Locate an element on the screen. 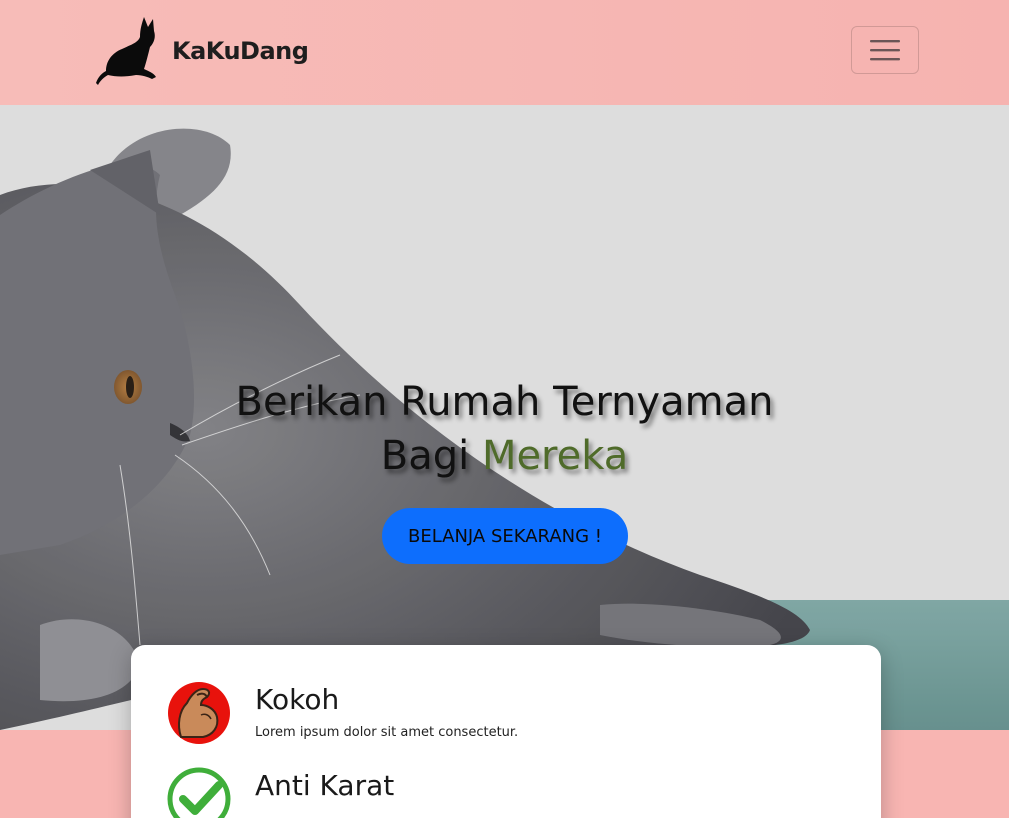 The height and width of the screenshot is (818, 1009). feature-item: Anti Karat is located at coordinates (280, 792).